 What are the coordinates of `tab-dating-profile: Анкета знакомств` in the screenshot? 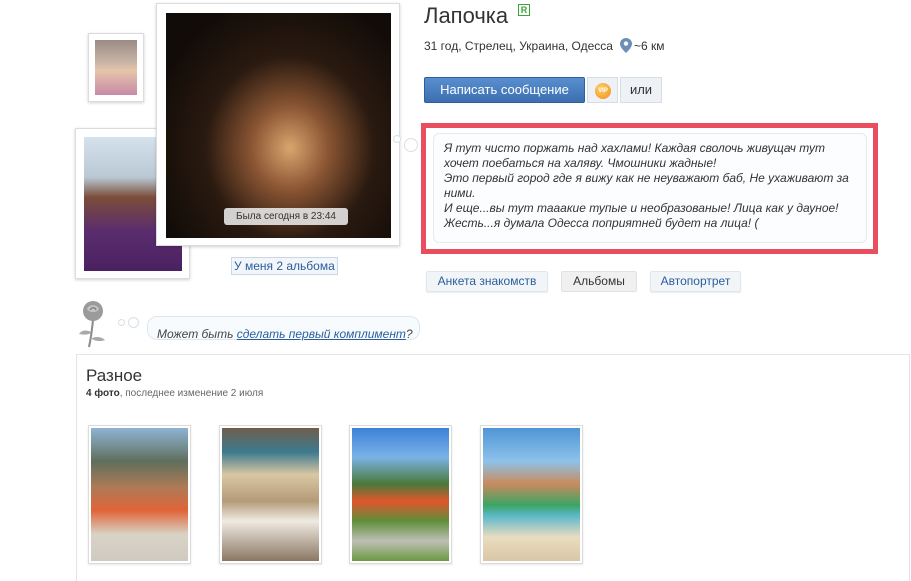 It's located at (487, 281).